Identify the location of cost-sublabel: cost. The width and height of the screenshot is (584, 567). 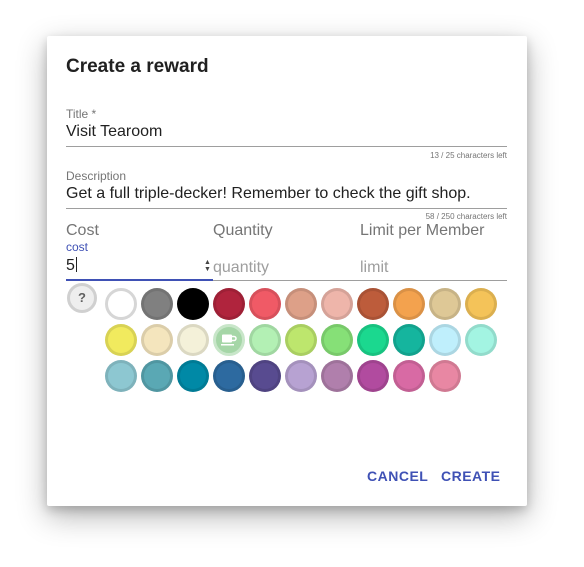
(77, 247).